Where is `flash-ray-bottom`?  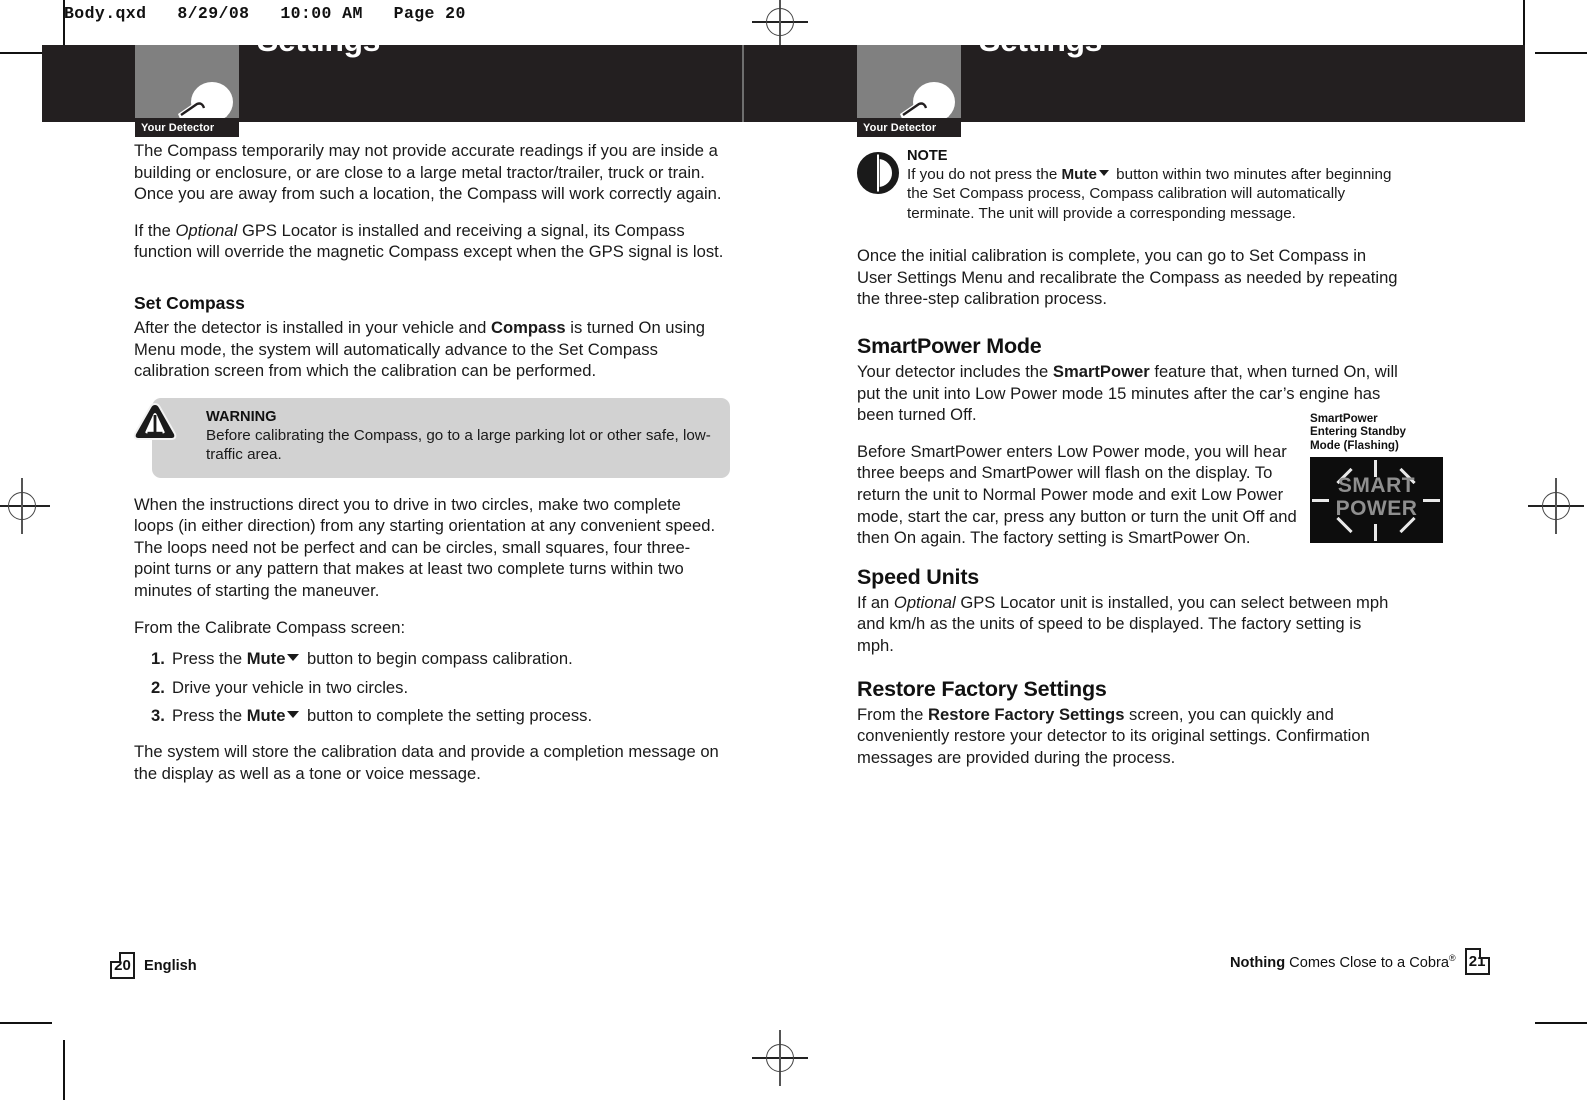 flash-ray-bottom is located at coordinates (1375, 533).